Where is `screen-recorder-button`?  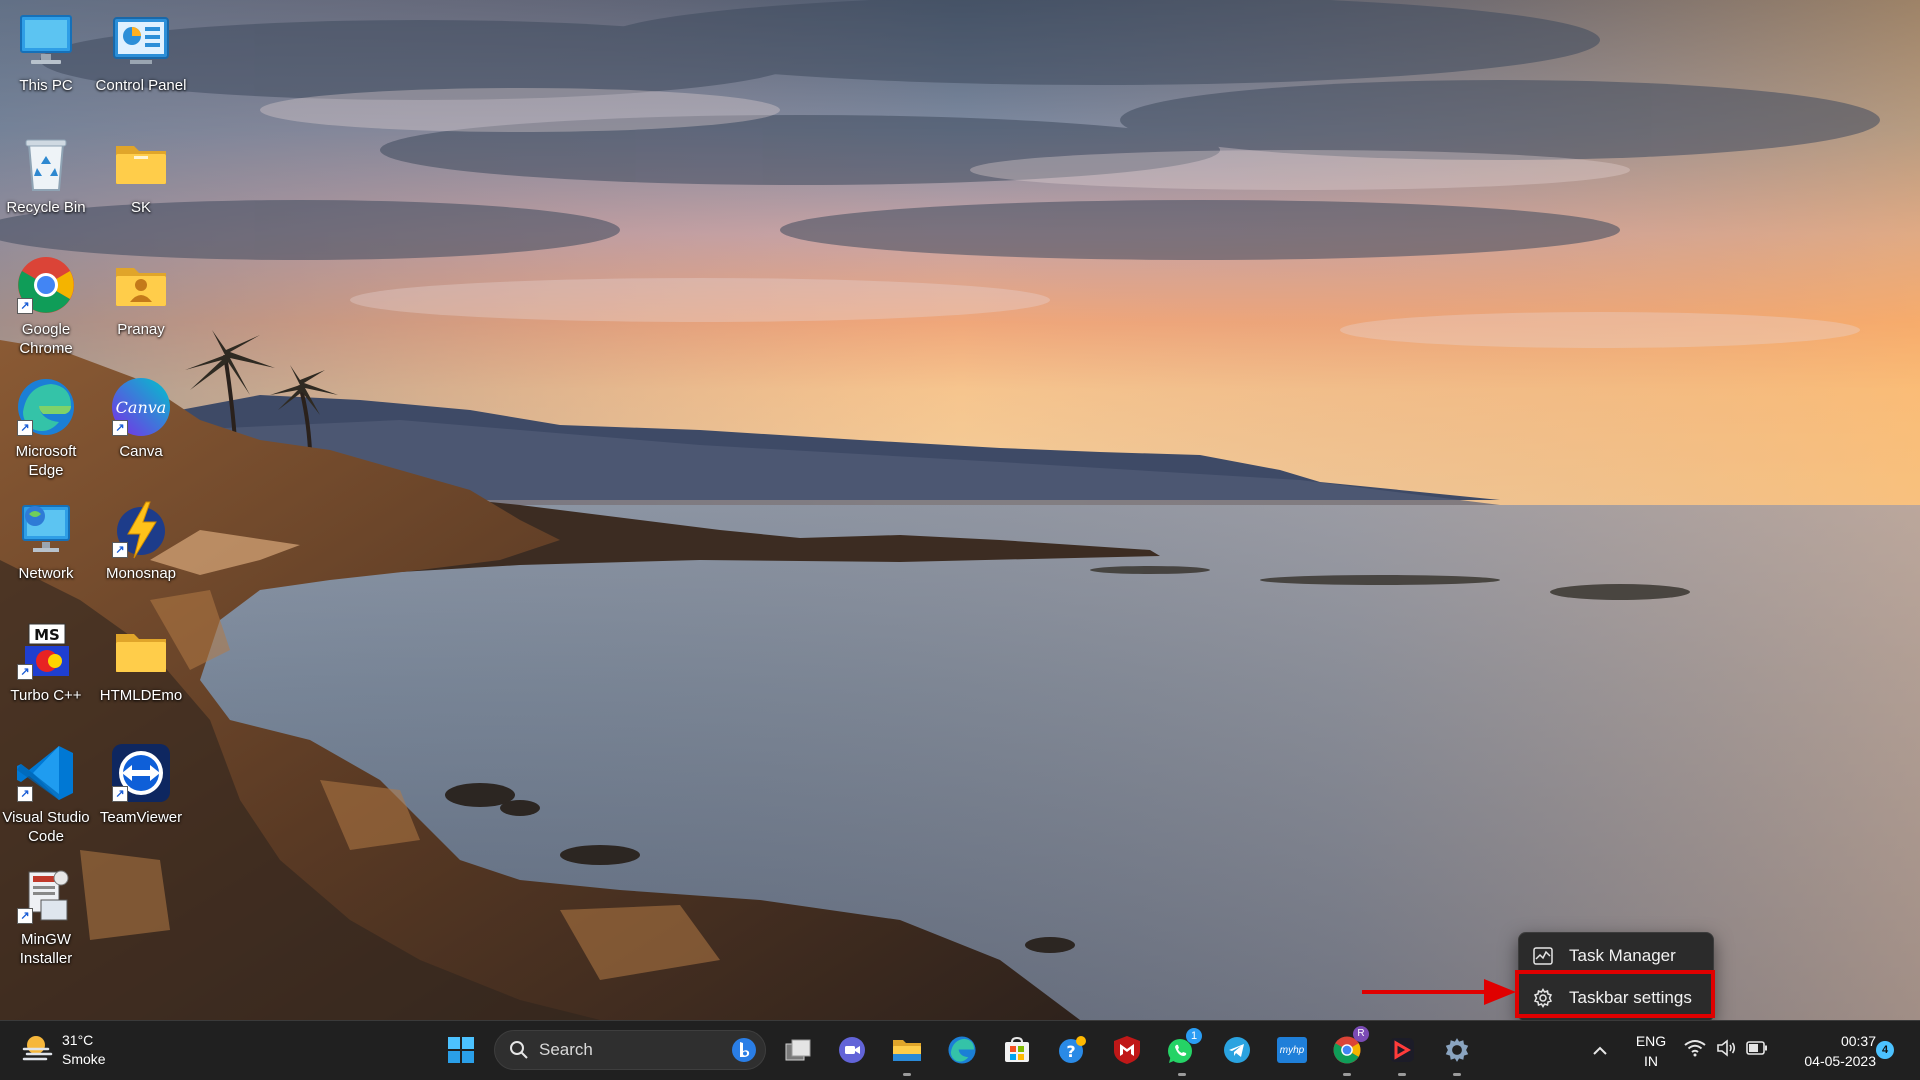 screen-recorder-button is located at coordinates (1402, 1053).